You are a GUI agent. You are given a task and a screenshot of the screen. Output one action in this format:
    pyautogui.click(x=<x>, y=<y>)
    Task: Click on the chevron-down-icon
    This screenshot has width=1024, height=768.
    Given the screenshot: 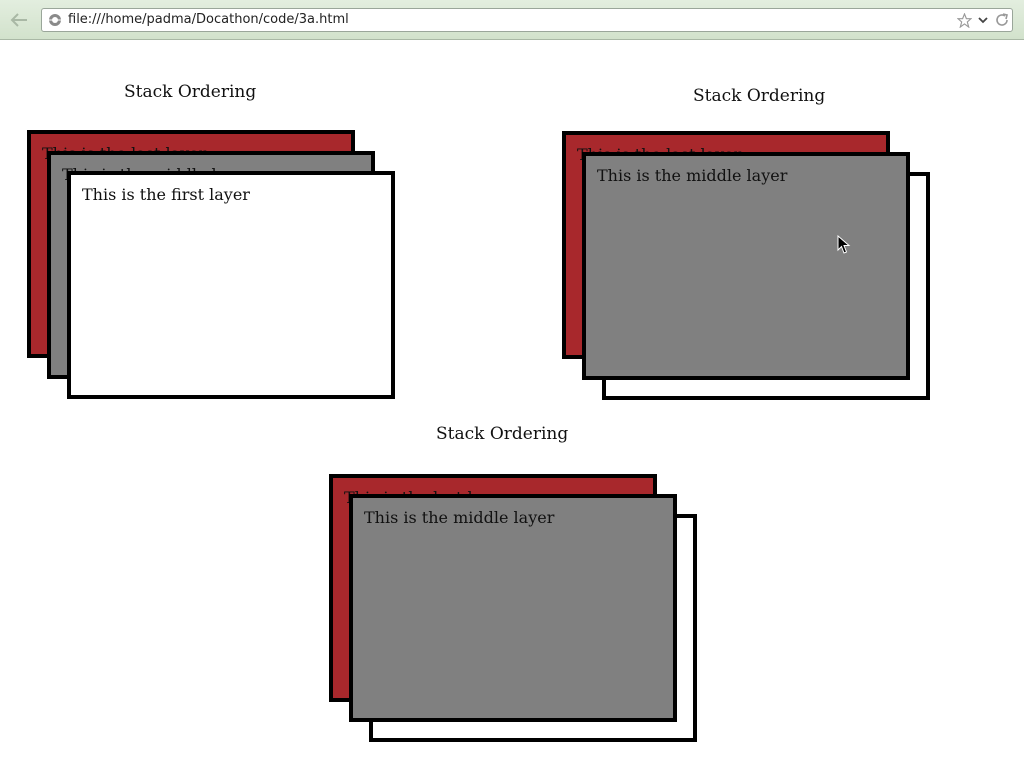 What is the action you would take?
    pyautogui.click(x=983, y=20)
    